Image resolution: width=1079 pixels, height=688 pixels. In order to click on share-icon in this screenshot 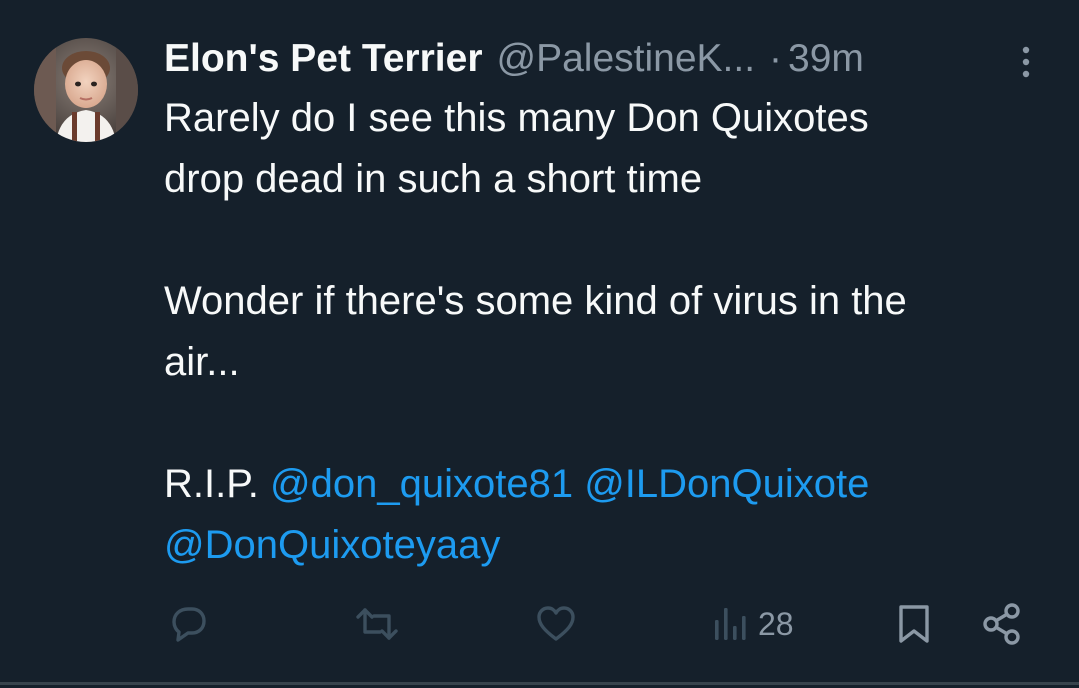, I will do `click(1001, 624)`.